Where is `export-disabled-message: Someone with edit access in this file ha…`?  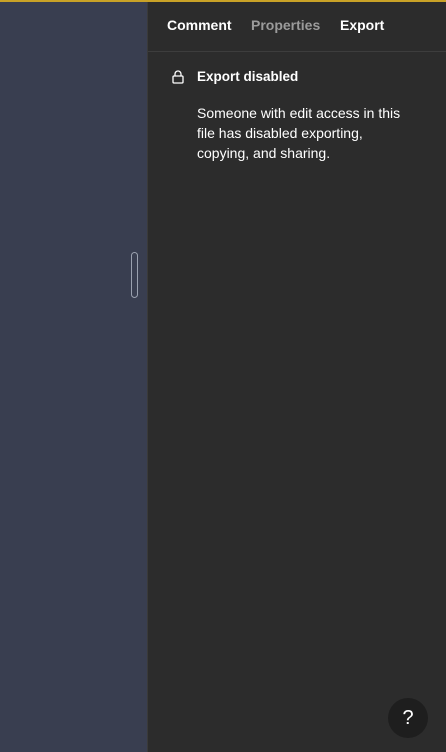 export-disabled-message: Someone with edit access in this file ha… is located at coordinates (299, 133).